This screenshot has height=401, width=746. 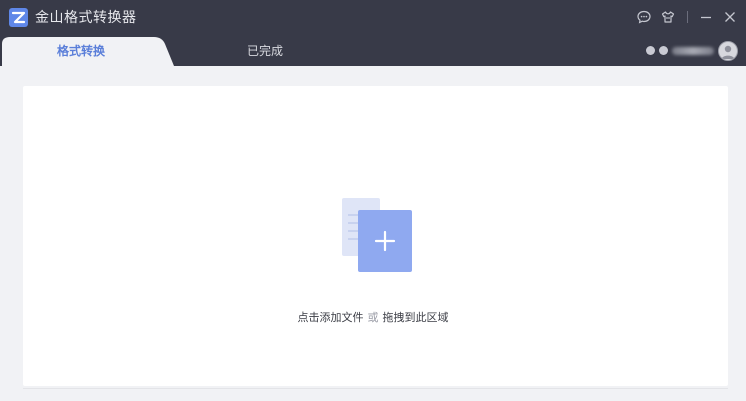 What do you see at coordinates (687, 17) in the screenshot?
I see `title-separator` at bounding box center [687, 17].